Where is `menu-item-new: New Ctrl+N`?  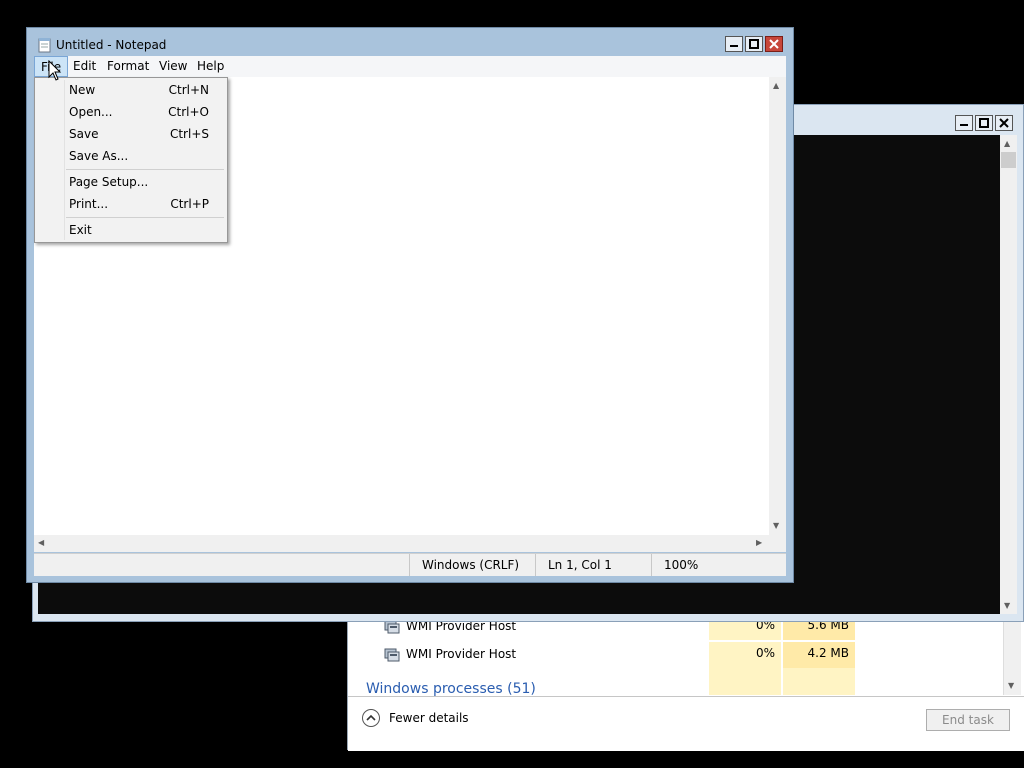 menu-item-new: New Ctrl+N is located at coordinates (144, 90).